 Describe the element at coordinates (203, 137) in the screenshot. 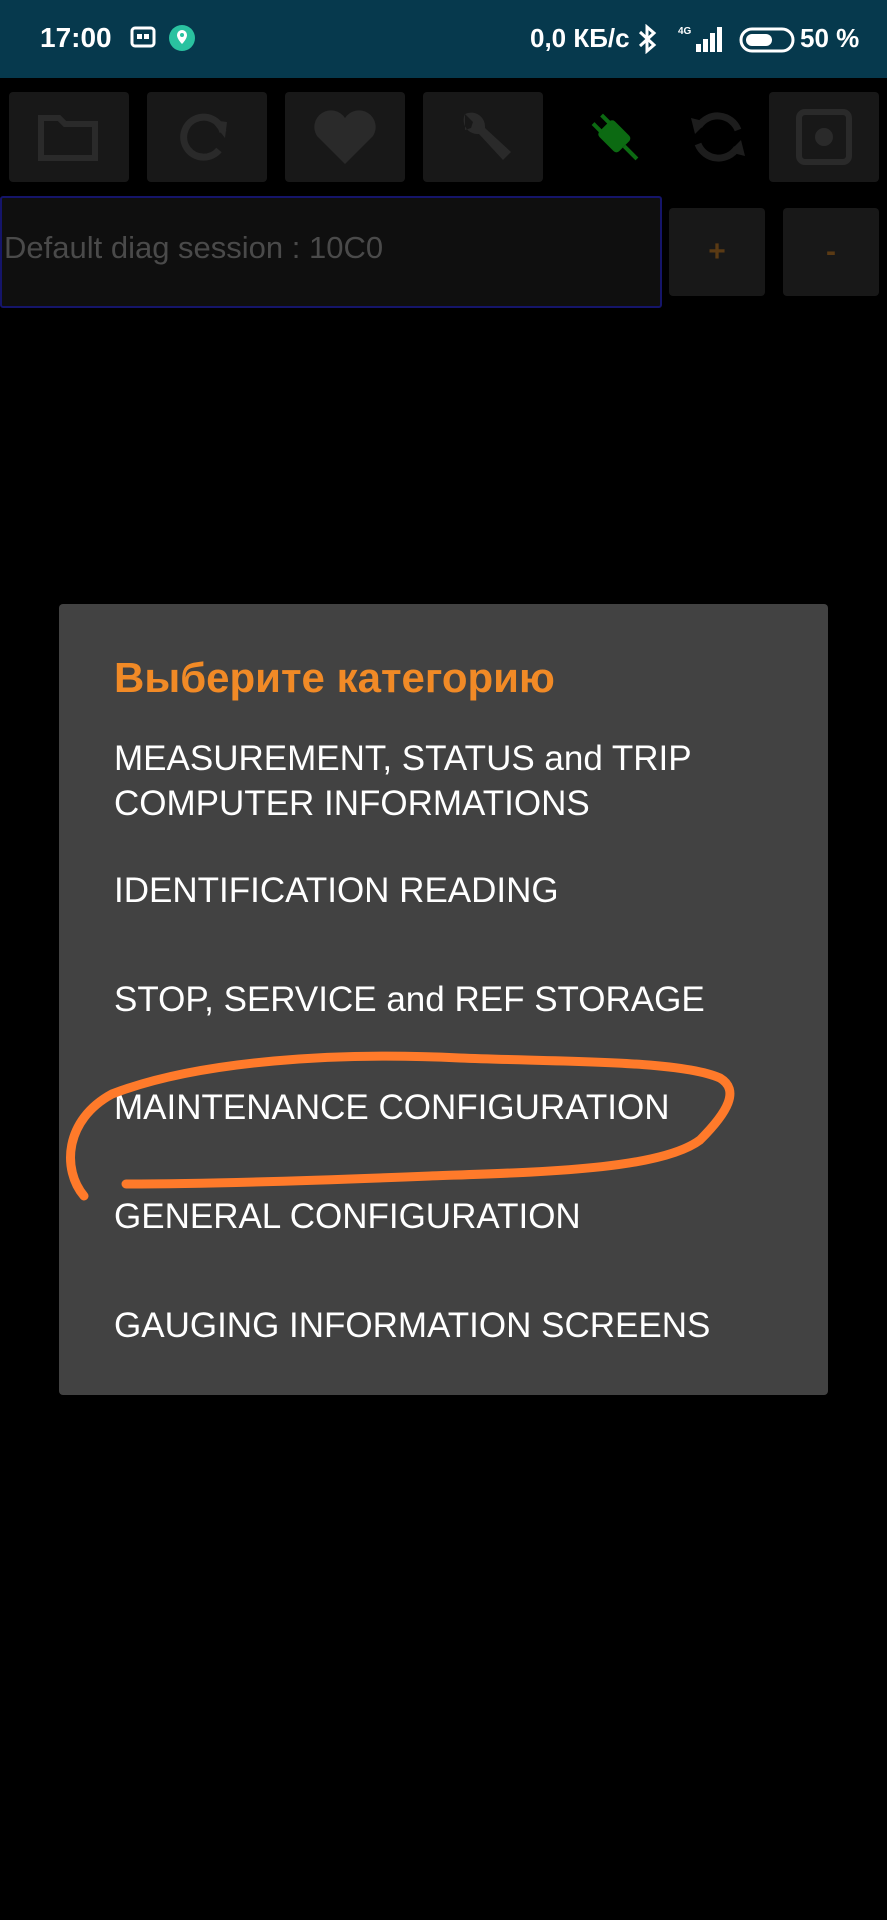

I see `refresh-icon` at that location.